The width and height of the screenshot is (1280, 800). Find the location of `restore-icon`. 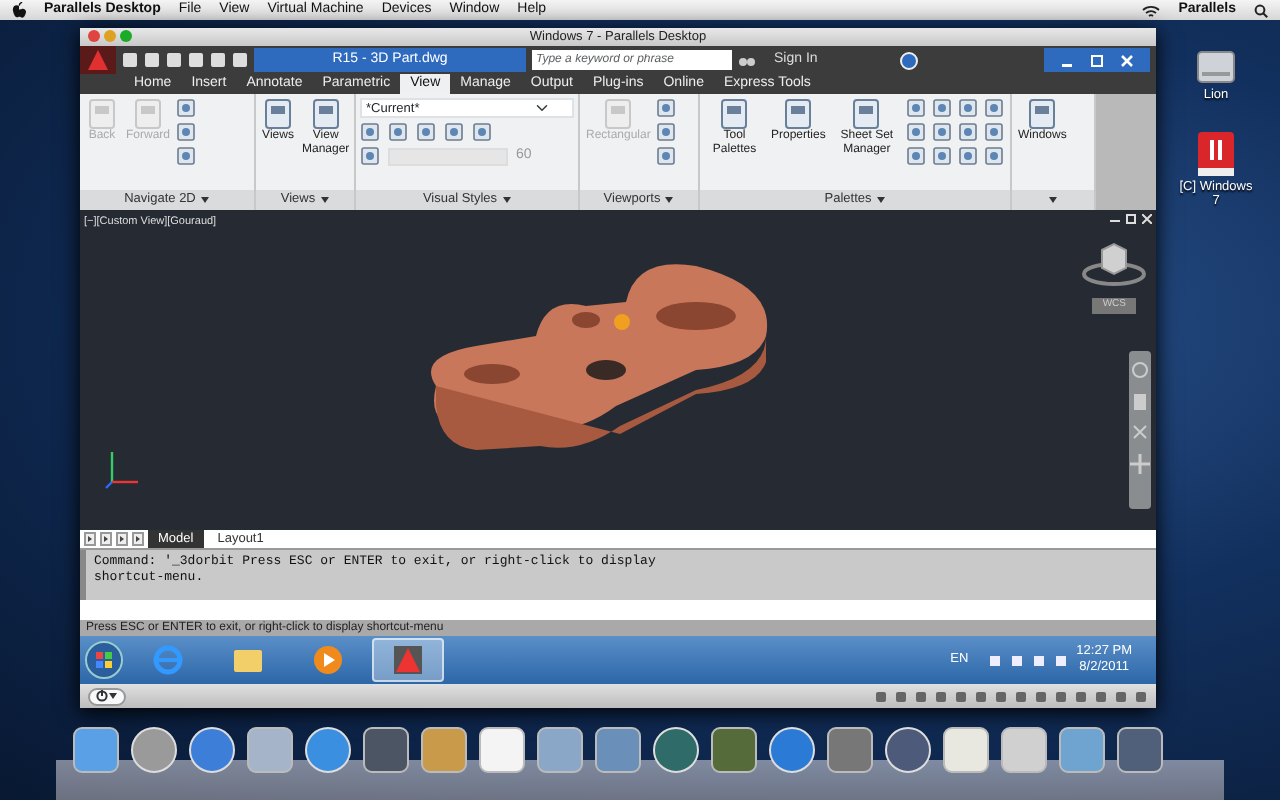

restore-icon is located at coordinates (1131, 219).